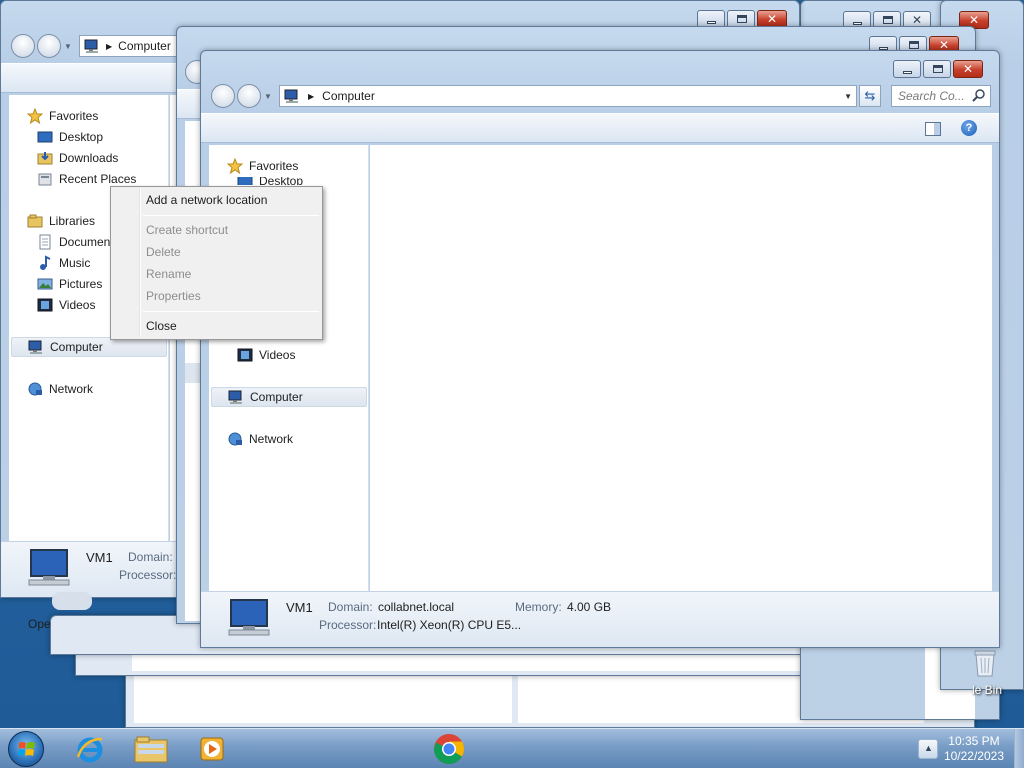 The height and width of the screenshot is (768, 1024). Describe the element at coordinates (45, 263) in the screenshot. I see `music-icon` at that location.